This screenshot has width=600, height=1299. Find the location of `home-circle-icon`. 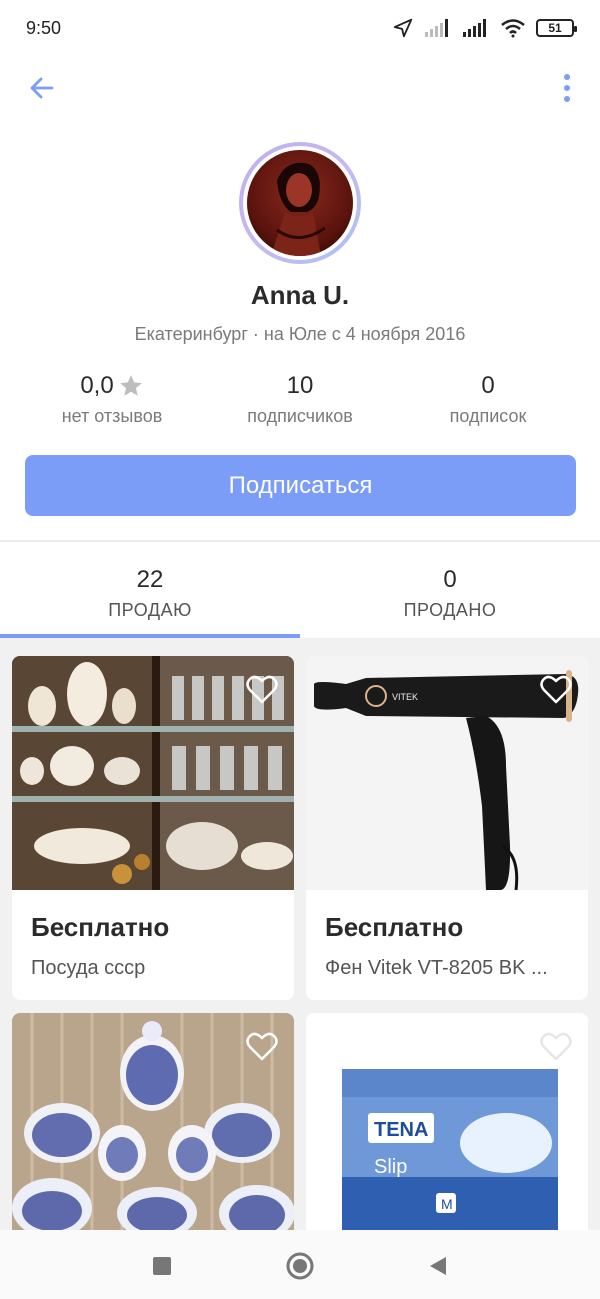

home-circle-icon is located at coordinates (300, 1266).